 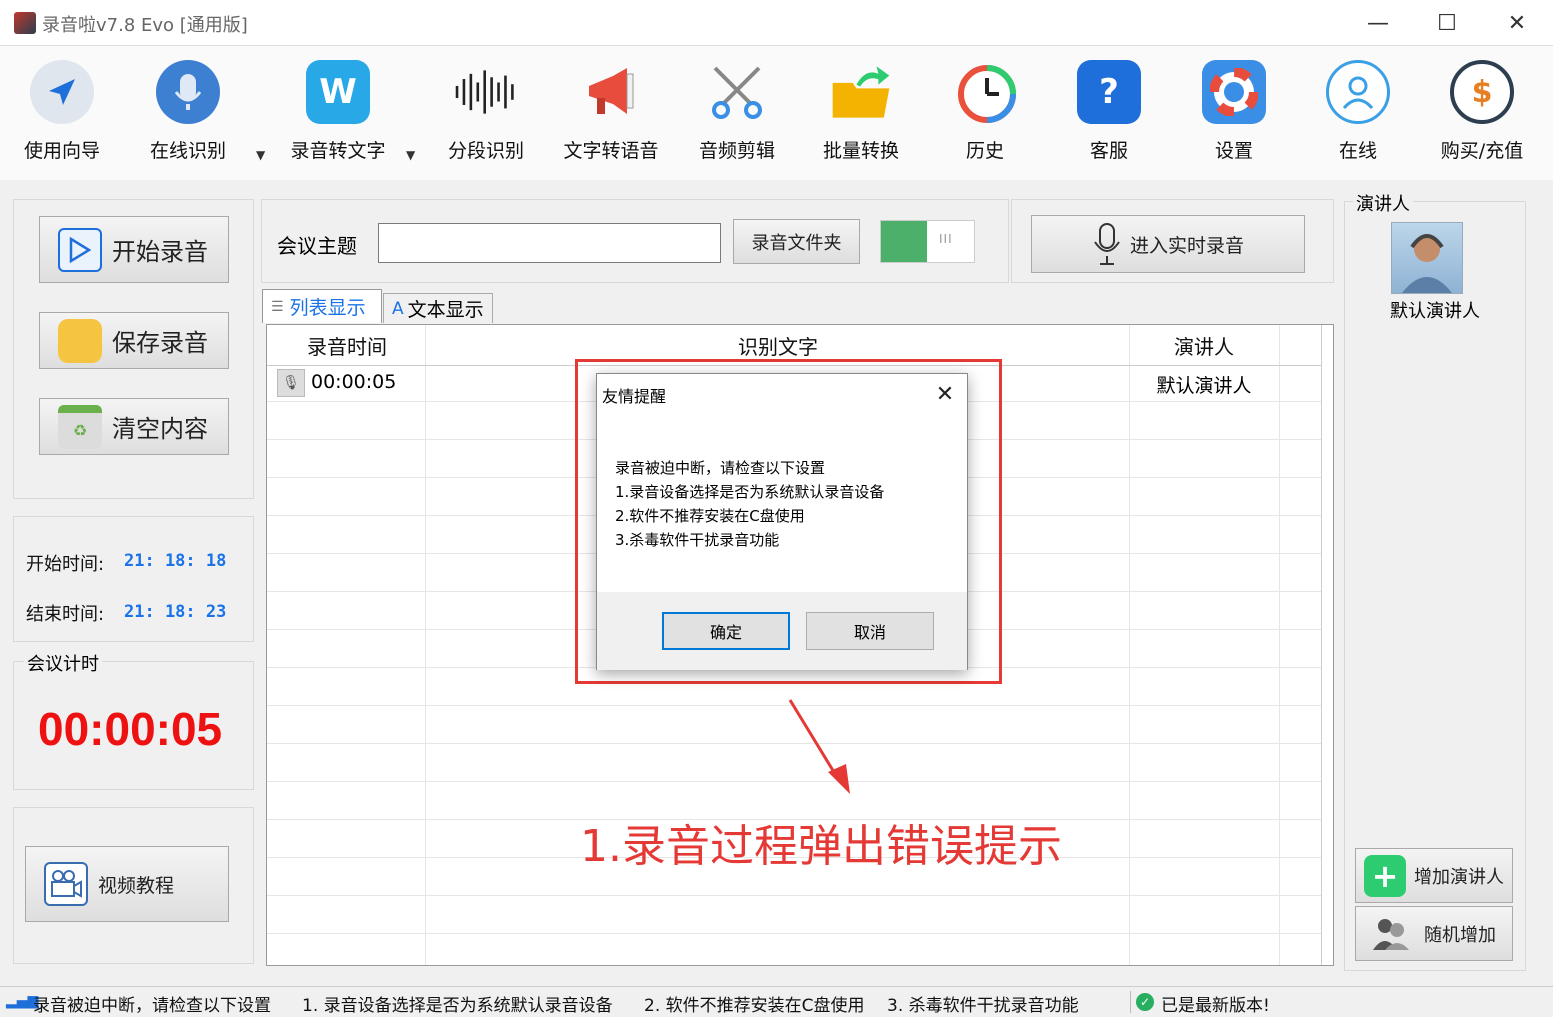 I want to click on annotation-caption: 1.录音过程弹出错误提示, so click(x=821, y=846).